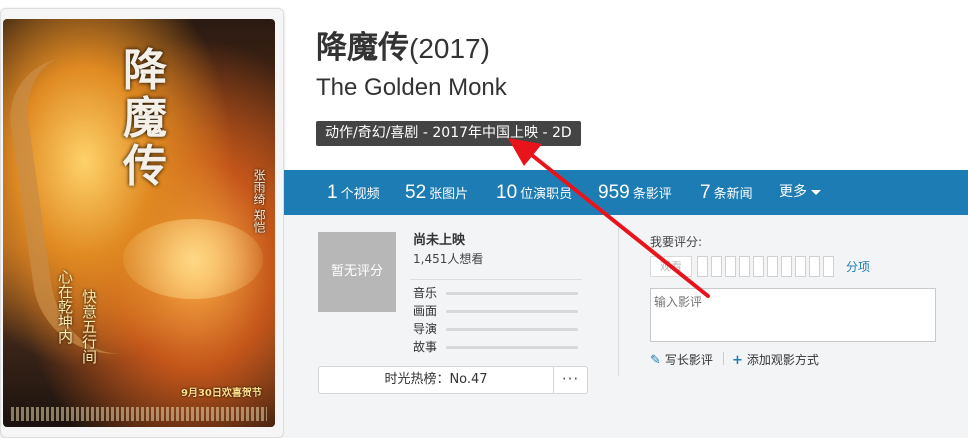 This screenshot has height=438, width=968. Describe the element at coordinates (221, 393) in the screenshot. I see `poster-release-note: 9月30日欢喜贺节` at that location.